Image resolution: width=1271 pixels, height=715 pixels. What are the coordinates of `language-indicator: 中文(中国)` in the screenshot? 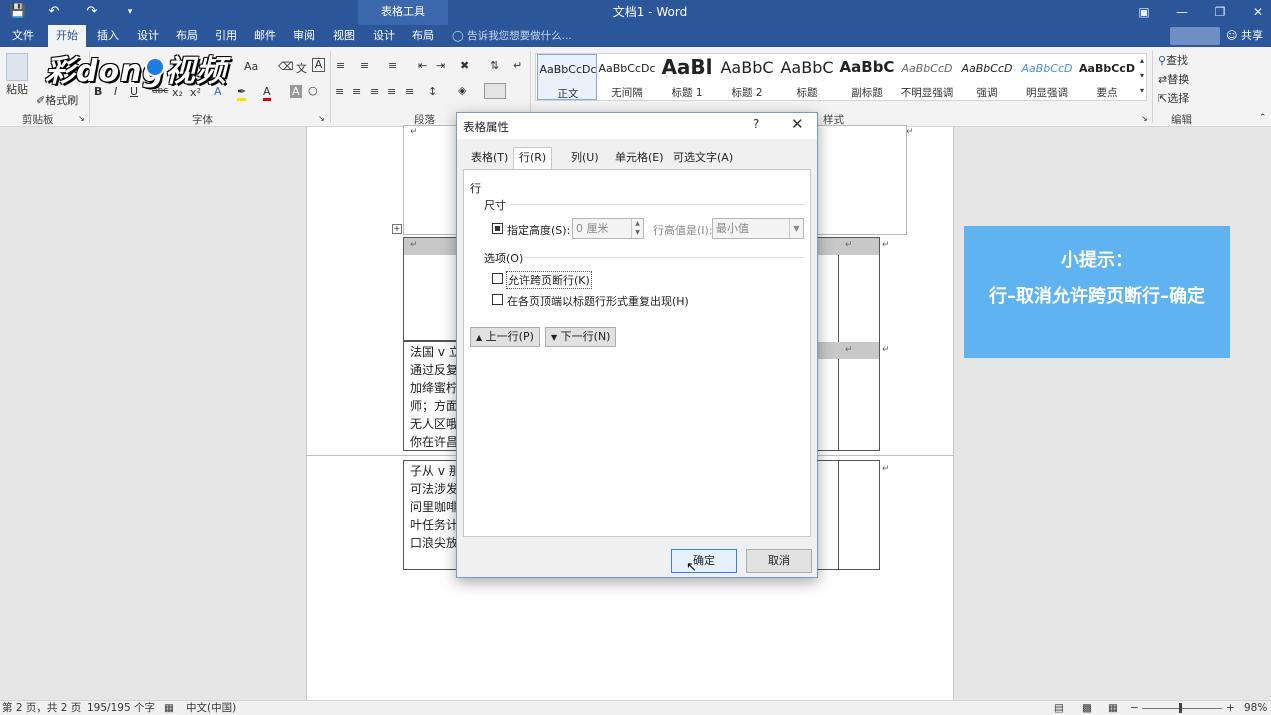 It's located at (211, 708).